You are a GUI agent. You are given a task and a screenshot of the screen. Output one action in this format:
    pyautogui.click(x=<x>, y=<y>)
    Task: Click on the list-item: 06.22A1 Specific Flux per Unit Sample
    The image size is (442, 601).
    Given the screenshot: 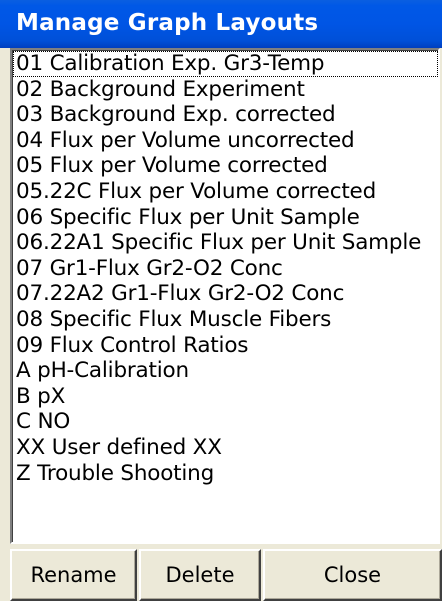 What is the action you would take?
    pyautogui.click(x=225, y=243)
    